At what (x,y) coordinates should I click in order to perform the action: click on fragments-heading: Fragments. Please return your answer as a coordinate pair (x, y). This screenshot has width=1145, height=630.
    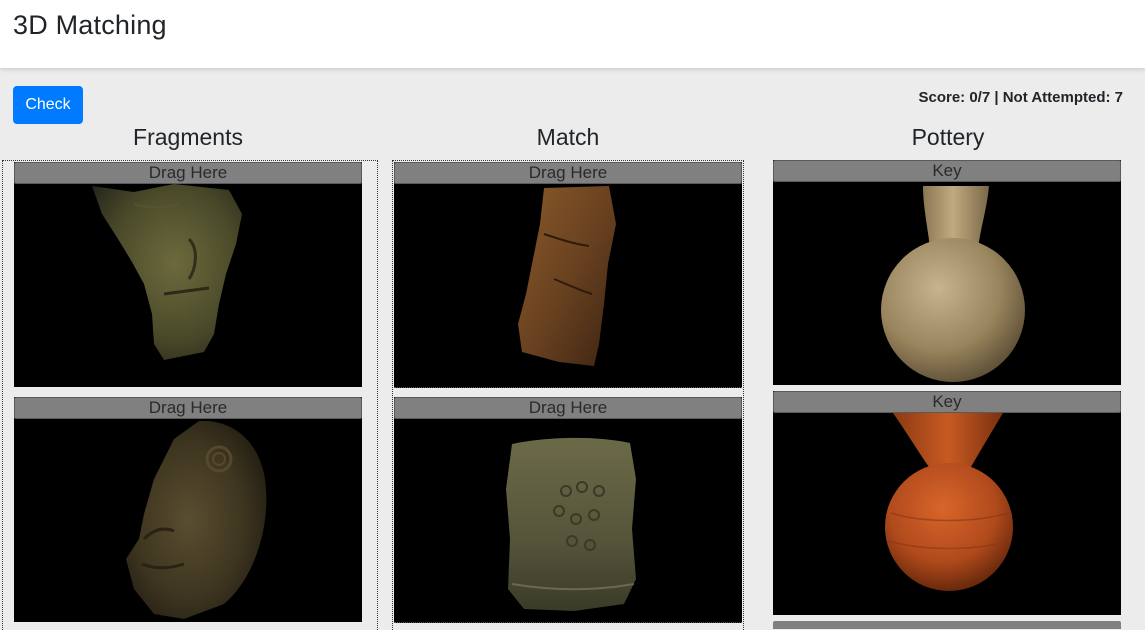
    Looking at the image, I should click on (188, 137).